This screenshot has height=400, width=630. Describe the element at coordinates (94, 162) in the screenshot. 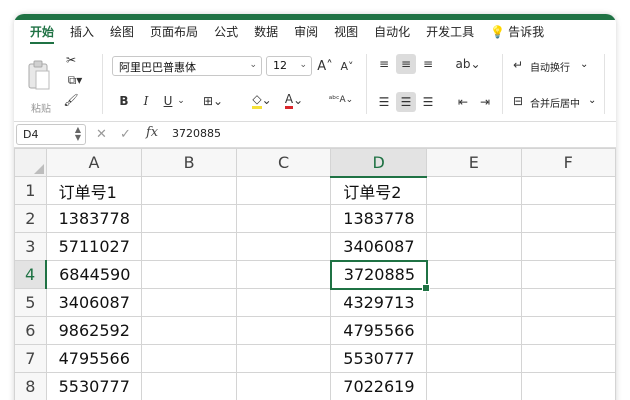

I see `column-header-a: A` at that location.